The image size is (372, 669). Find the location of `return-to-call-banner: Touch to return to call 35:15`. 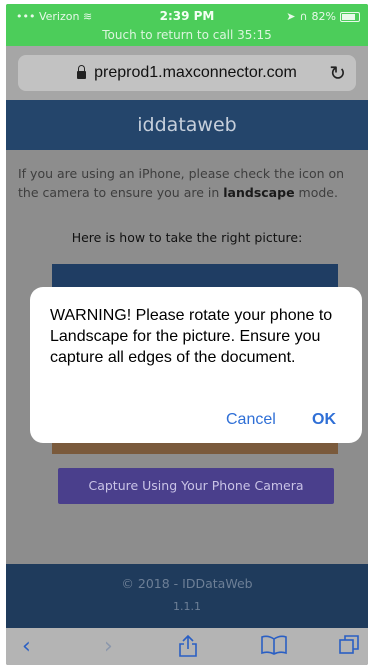

return-to-call-banner: Touch to return to call 35:15 is located at coordinates (187, 35).